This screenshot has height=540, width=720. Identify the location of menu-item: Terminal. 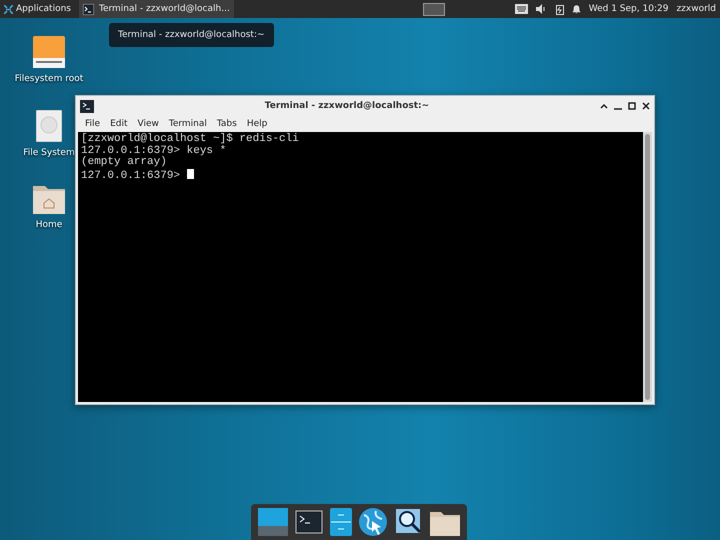
(188, 124).